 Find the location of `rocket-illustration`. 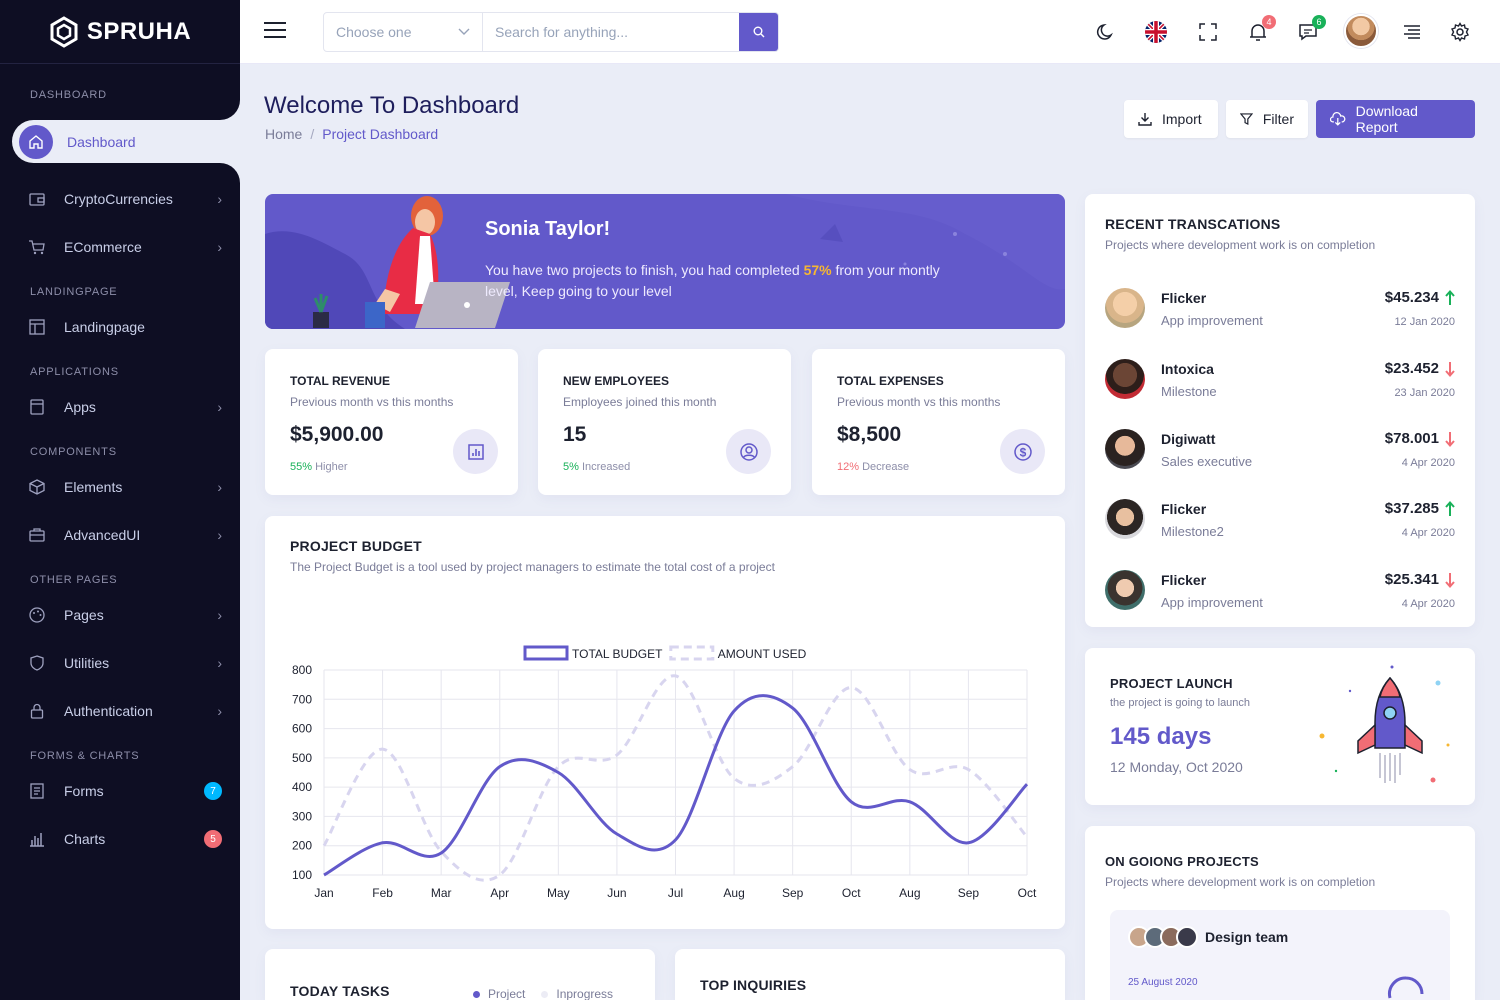

rocket-illustration is located at coordinates (1384, 724).